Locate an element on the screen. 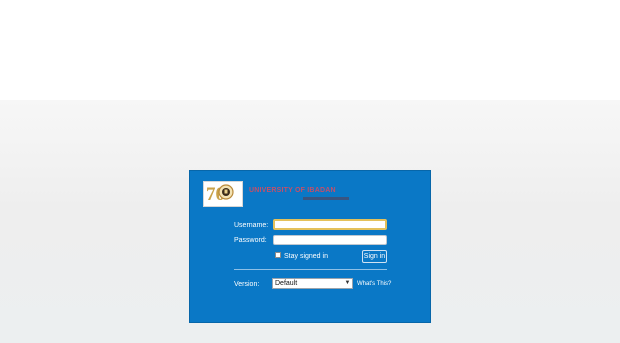 The height and width of the screenshot is (343, 620). university-motto is located at coordinates (326, 198).